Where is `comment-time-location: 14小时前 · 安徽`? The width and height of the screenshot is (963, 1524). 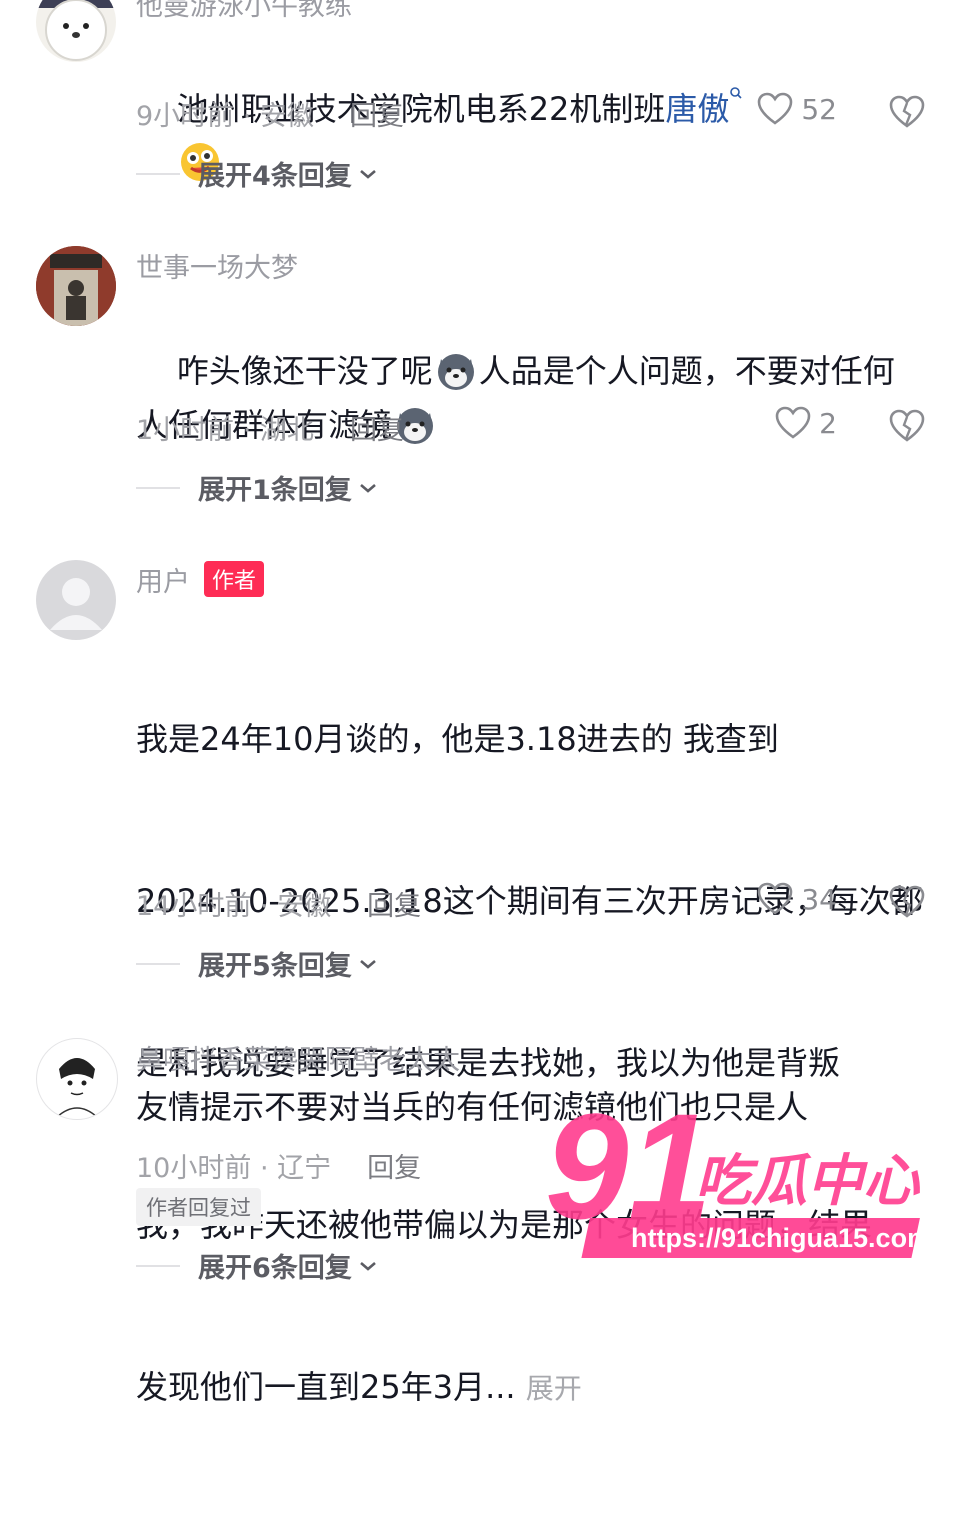
comment-time-location: 14小时前 · 安徽 is located at coordinates (234, 906).